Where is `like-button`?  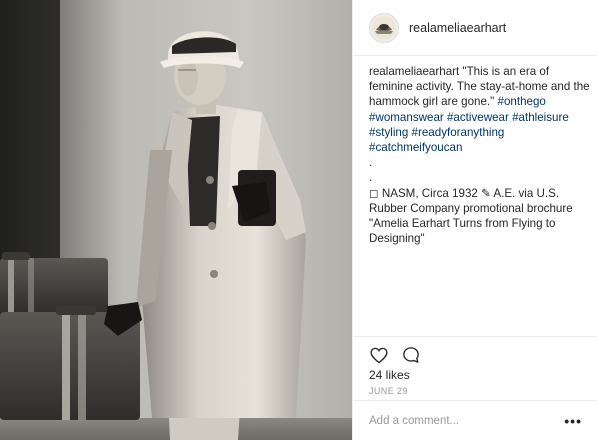
like-button is located at coordinates (379, 355).